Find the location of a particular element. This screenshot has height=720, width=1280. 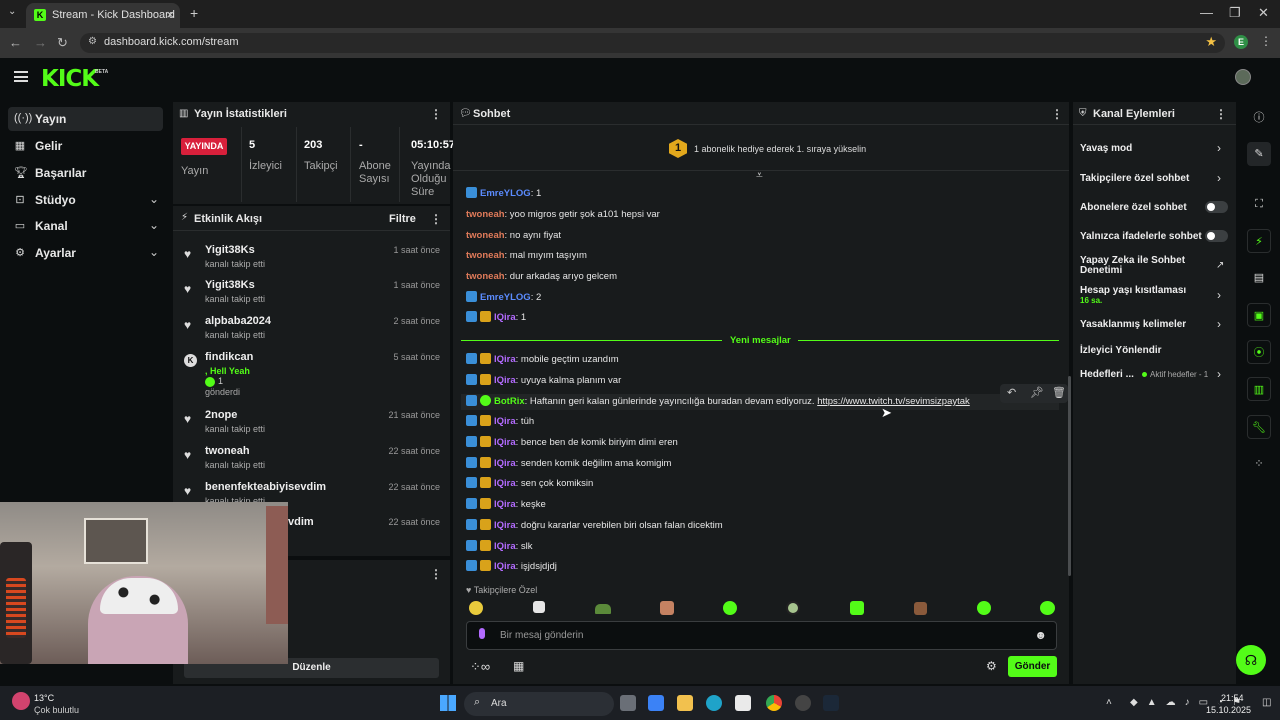

chat-scrollbar is located at coordinates (1069, 476).